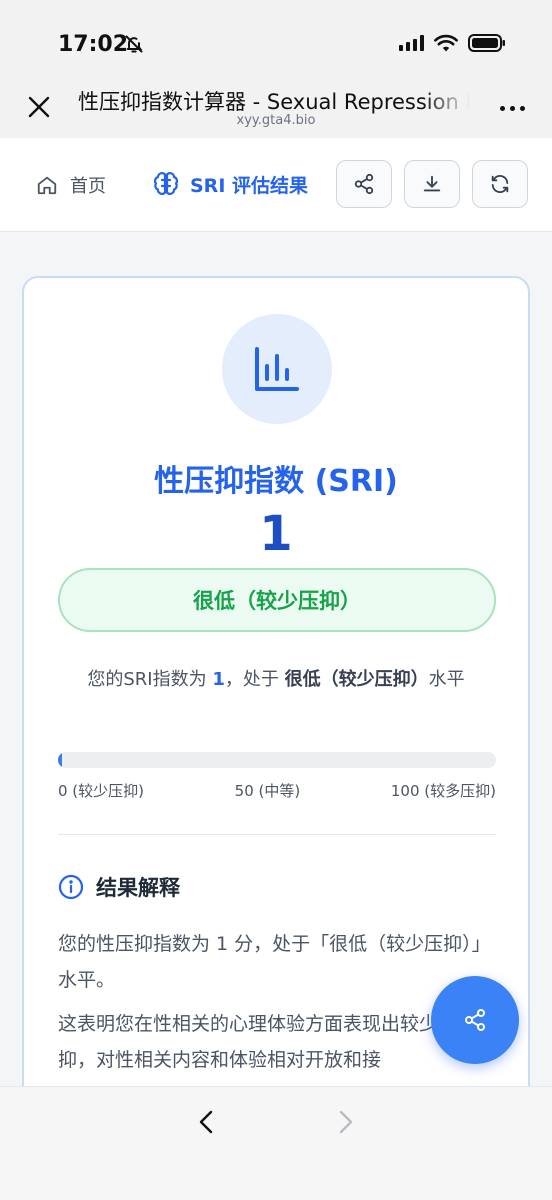 Image resolution: width=552 pixels, height=1200 pixels. Describe the element at coordinates (276, 481) in the screenshot. I see `sri-title: 性压抑指数 (SRI)` at that location.